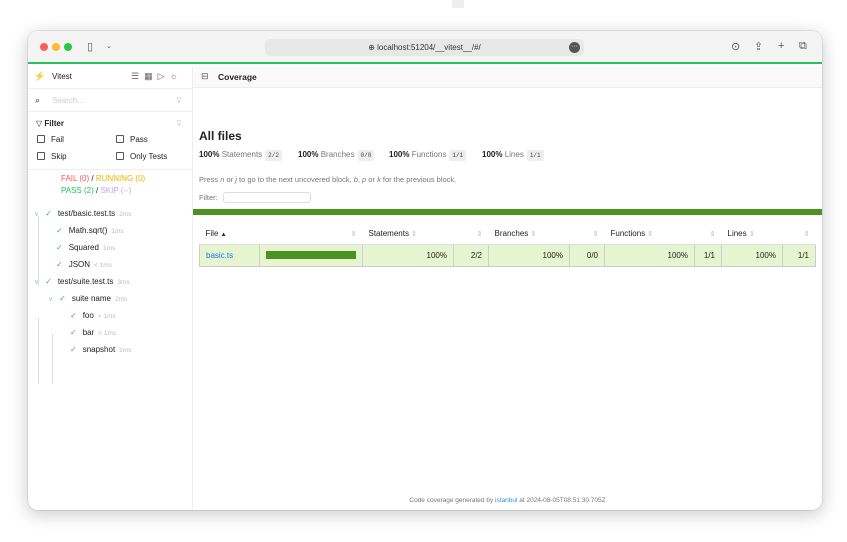 The image size is (847, 542). What do you see at coordinates (458, 4) in the screenshot?
I see `top-tab-indicator` at bounding box center [458, 4].